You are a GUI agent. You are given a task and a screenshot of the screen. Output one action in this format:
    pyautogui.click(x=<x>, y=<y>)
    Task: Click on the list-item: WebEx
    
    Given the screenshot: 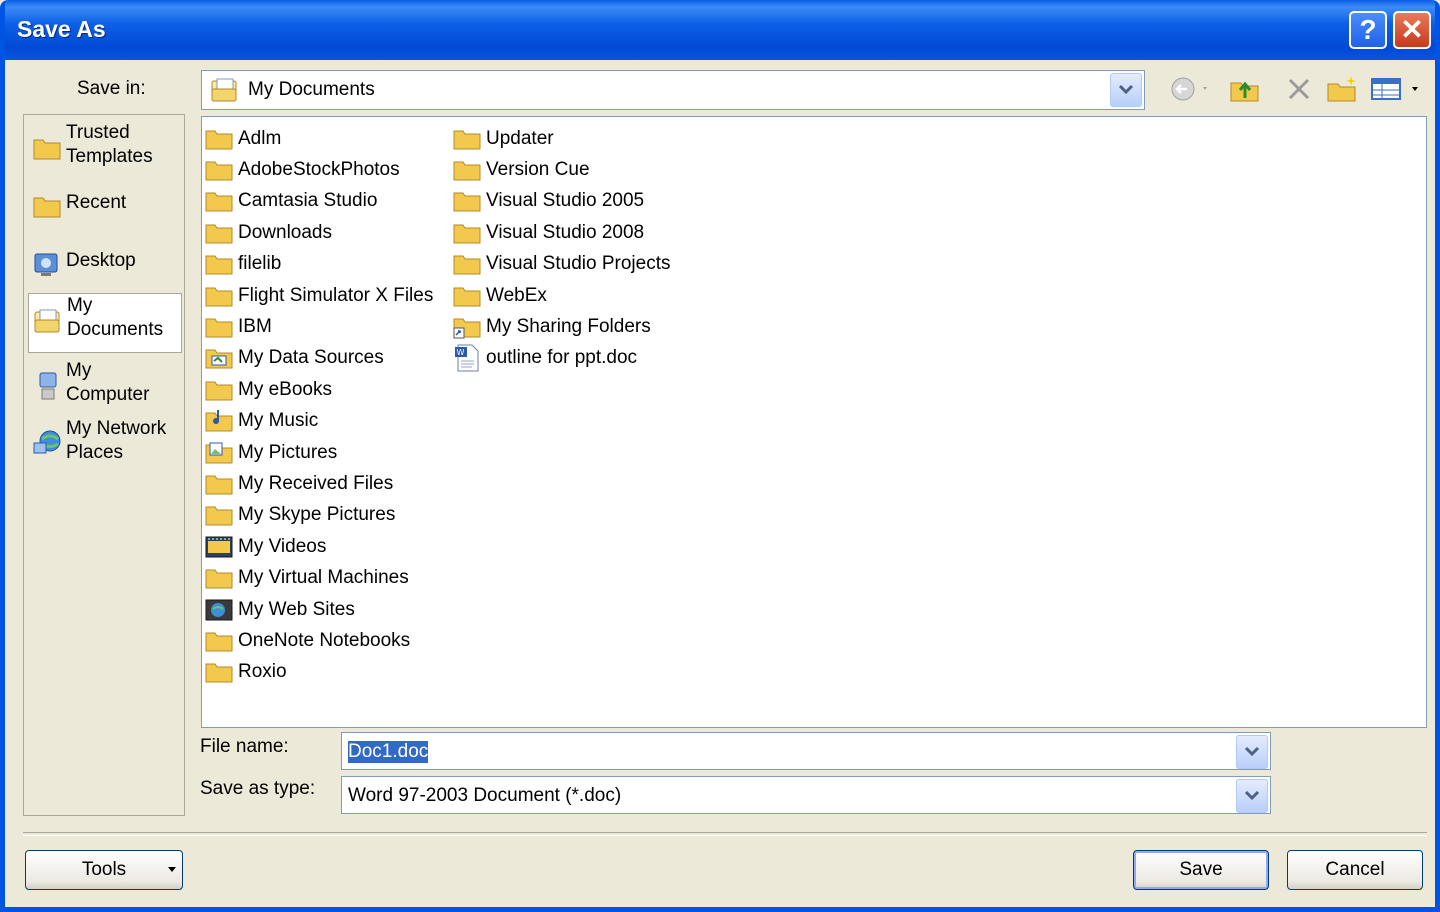 What is the action you would take?
    pyautogui.click(x=561, y=295)
    